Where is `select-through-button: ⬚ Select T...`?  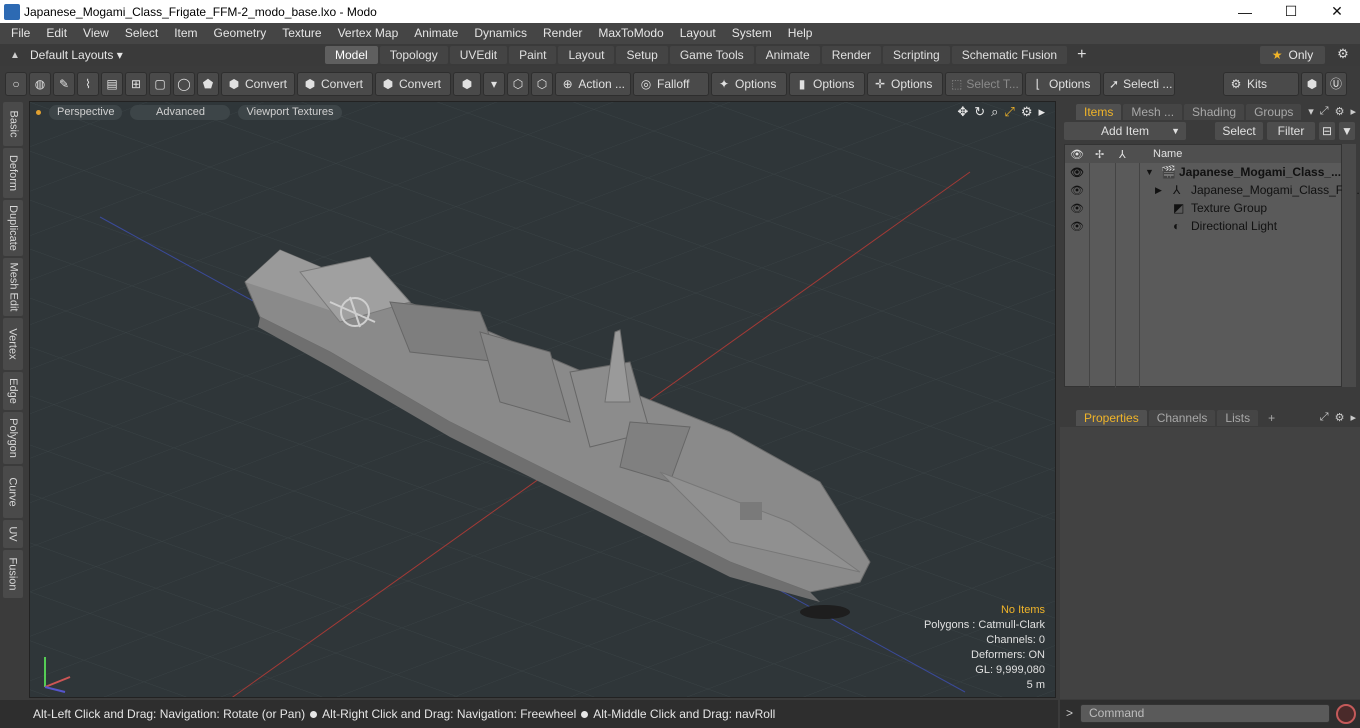 select-through-button: ⬚ Select T... is located at coordinates (984, 84).